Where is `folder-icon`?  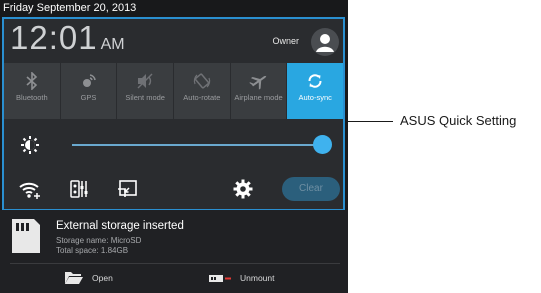 folder-icon is located at coordinates (74, 278).